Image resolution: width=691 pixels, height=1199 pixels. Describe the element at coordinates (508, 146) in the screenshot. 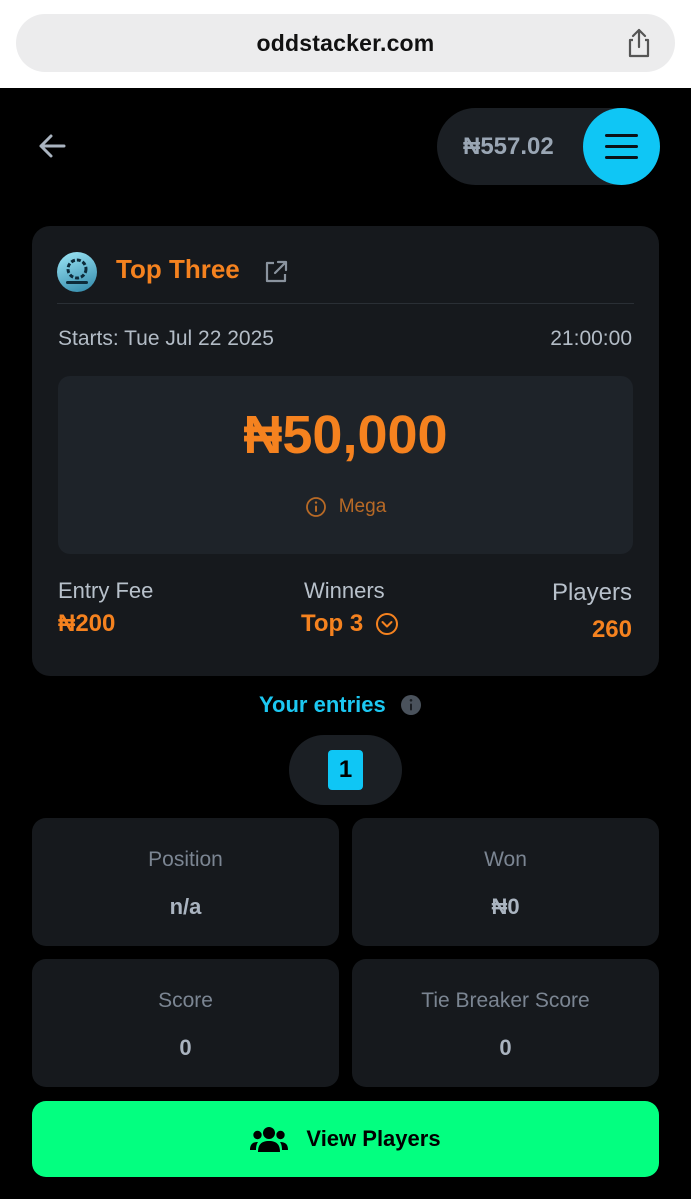

I see `wallet-balance: ₦557.02` at that location.